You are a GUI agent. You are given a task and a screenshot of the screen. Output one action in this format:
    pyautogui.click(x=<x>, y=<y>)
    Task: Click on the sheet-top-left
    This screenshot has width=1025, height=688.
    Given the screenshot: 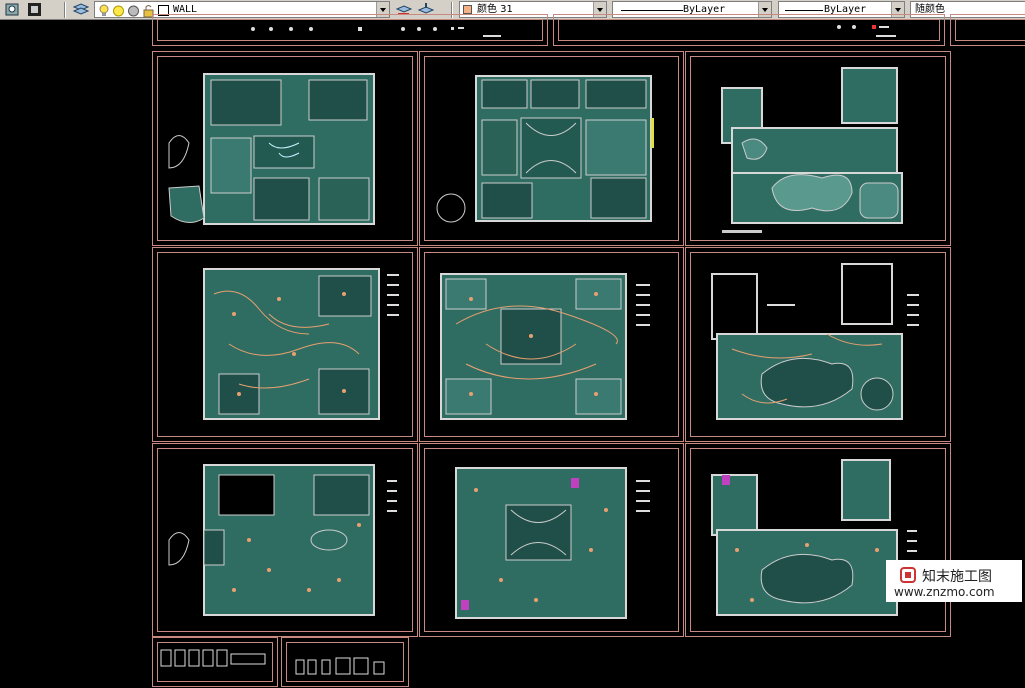 What is the action you would take?
    pyautogui.click(x=350, y=30)
    